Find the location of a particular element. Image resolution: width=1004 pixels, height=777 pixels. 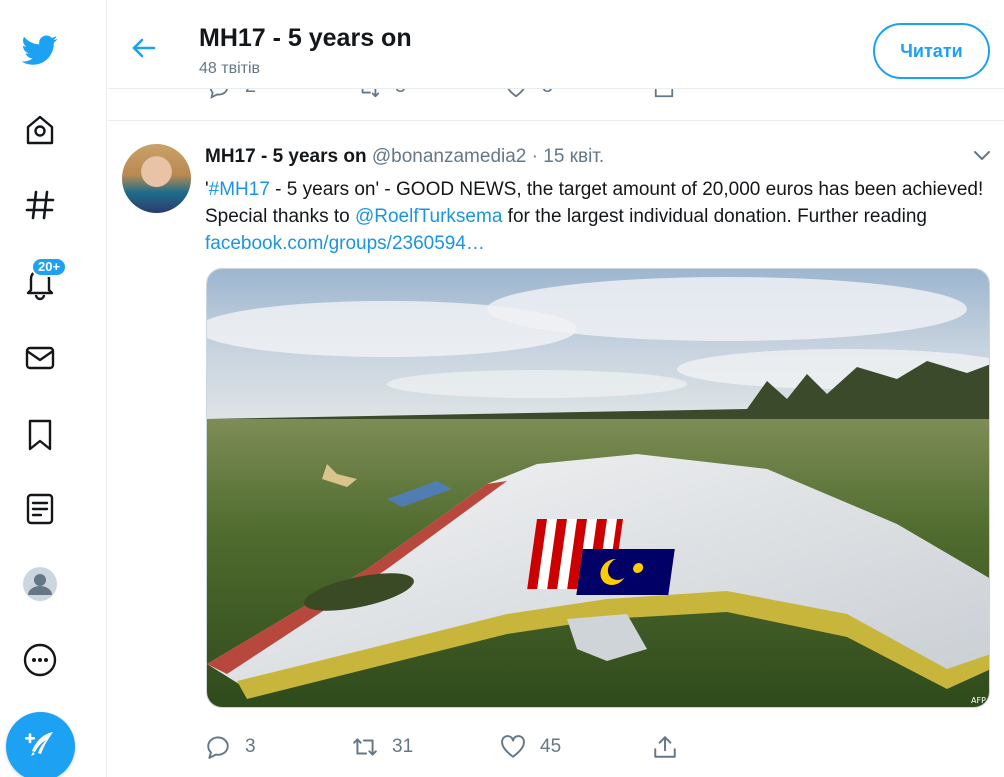

compose-tweet-icon is located at coordinates (39, 744).